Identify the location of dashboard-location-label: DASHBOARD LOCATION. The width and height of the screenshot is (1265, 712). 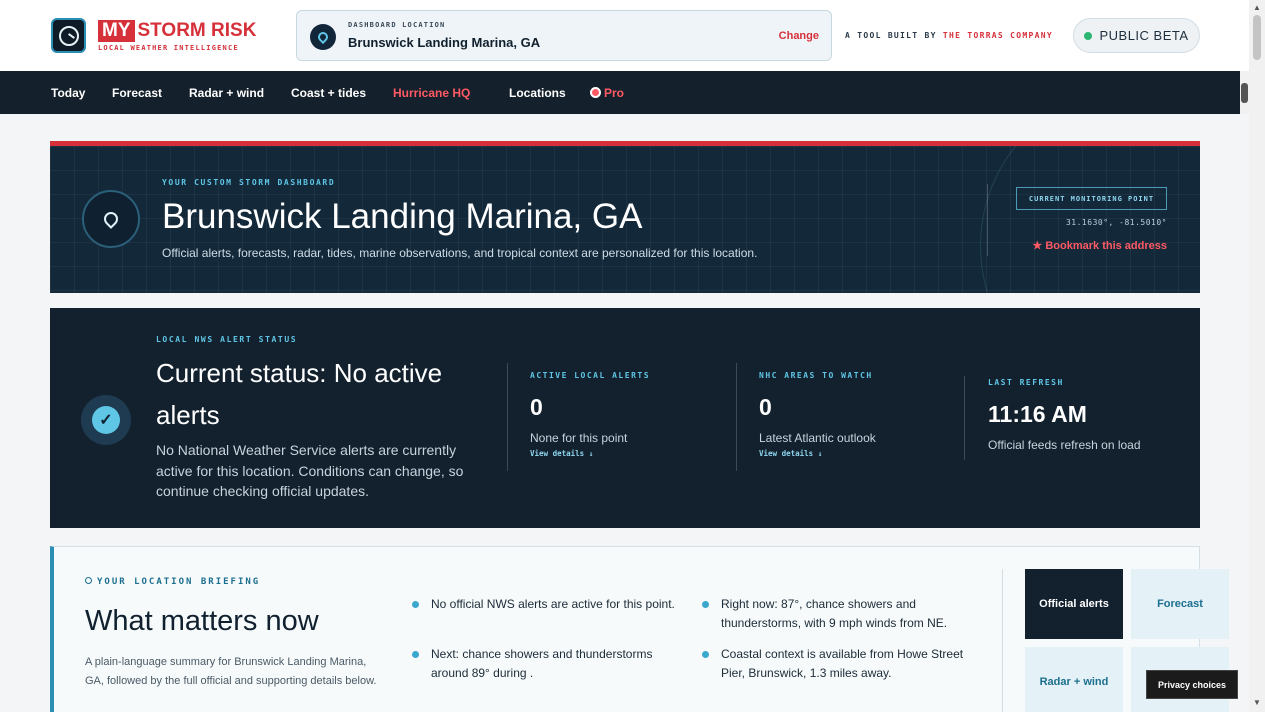
(397, 25).